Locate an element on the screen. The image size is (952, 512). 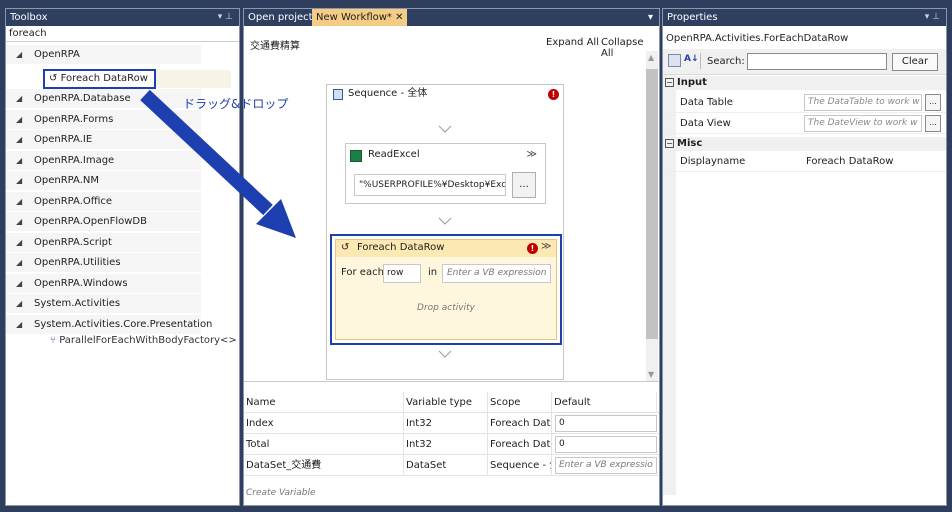
tree-item-core-presentation: ◢ System.Activities.Core.Presentation is located at coordinates (109, 325).